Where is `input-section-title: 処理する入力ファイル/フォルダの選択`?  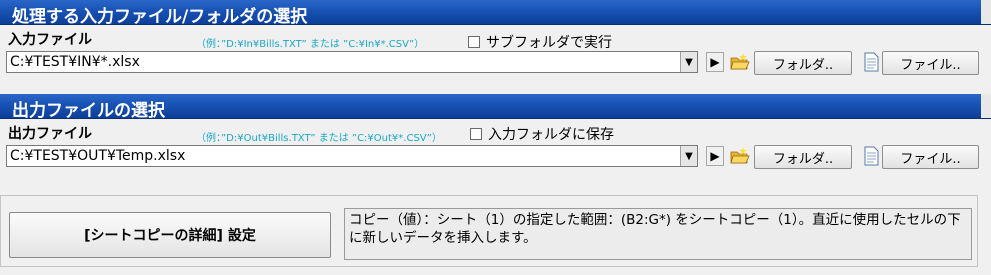 input-section-title: 処理する入力ファイル/フォルダの選択 is located at coordinates (160, 17).